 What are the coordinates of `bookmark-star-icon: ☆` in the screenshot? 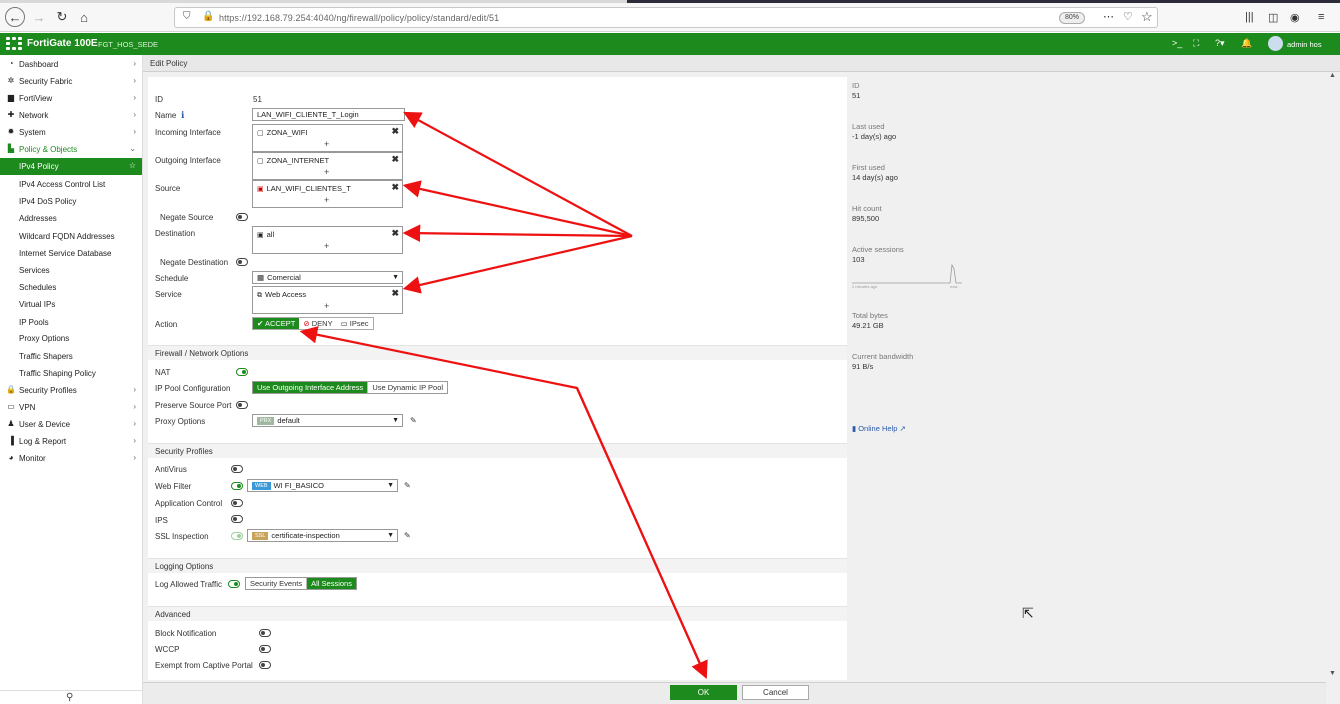 It's located at (1147, 17).